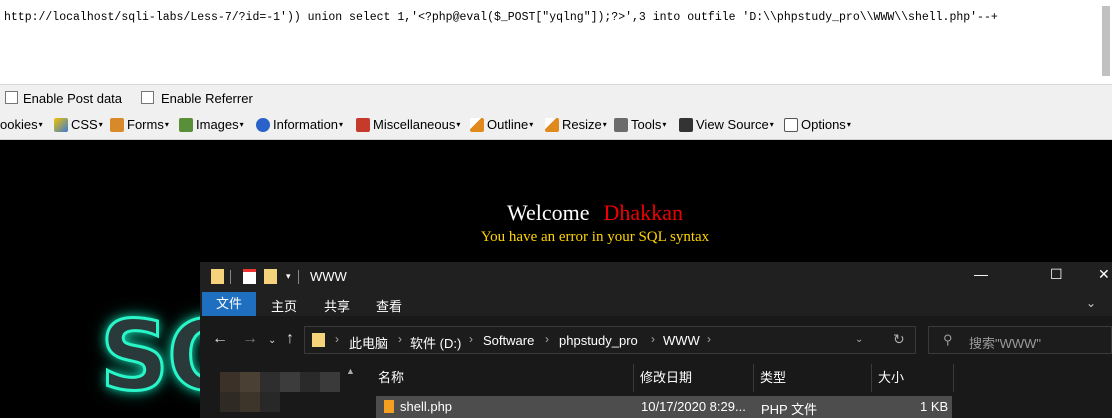 This screenshot has height=418, width=1112. What do you see at coordinates (934, 406) in the screenshot?
I see `file-size: 1 KB` at bounding box center [934, 406].